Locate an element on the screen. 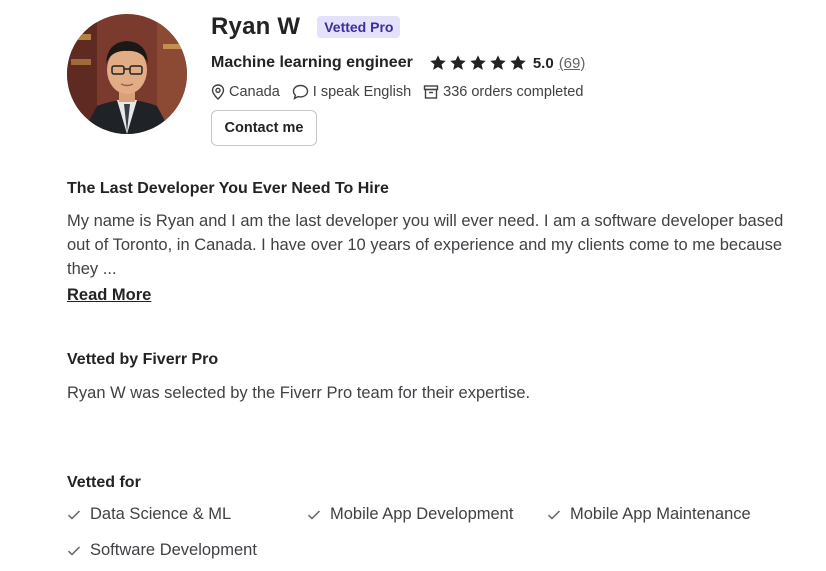 The width and height of the screenshot is (826, 571). orders-info: 336 orders completed is located at coordinates (503, 92).